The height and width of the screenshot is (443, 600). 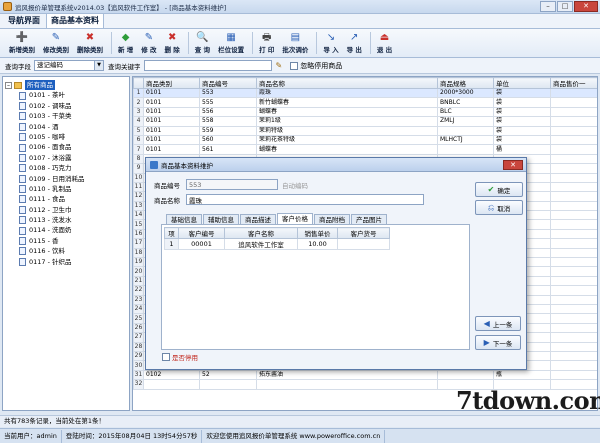 What do you see at coordinates (347, 83) in the screenshot?
I see `grid-column-header: 商品名称` at bounding box center [347, 83].